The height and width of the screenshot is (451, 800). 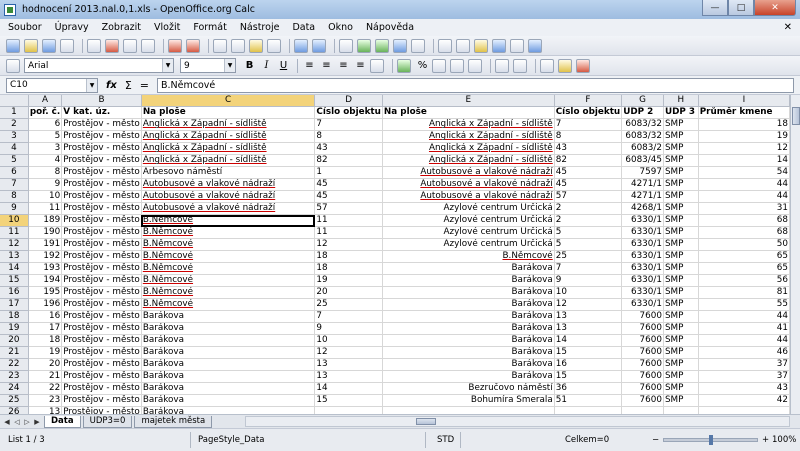 I want to click on vertical-scrollbar, so click(x=795, y=254).